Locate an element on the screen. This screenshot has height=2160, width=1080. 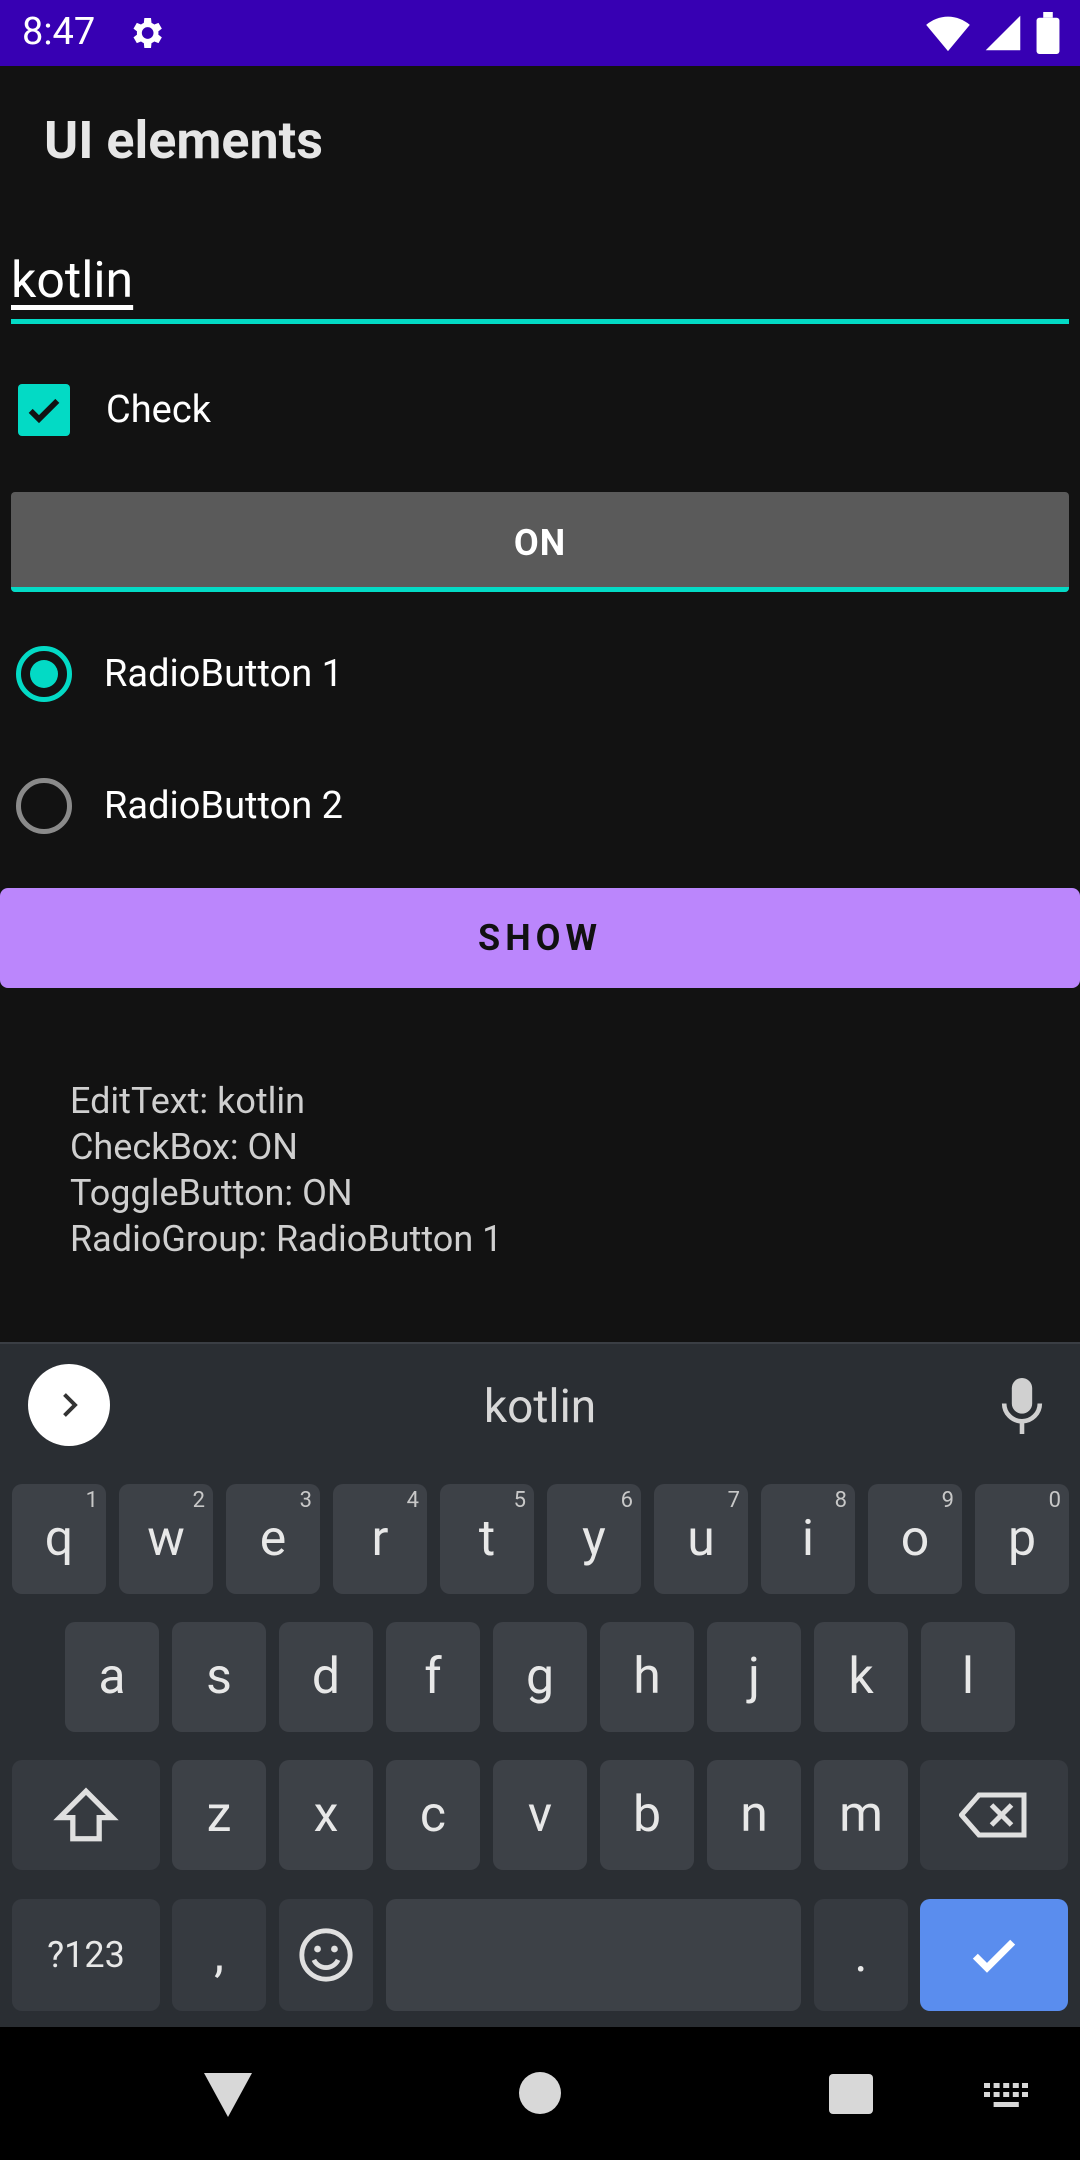
key-z: z is located at coordinates (219, 1815).